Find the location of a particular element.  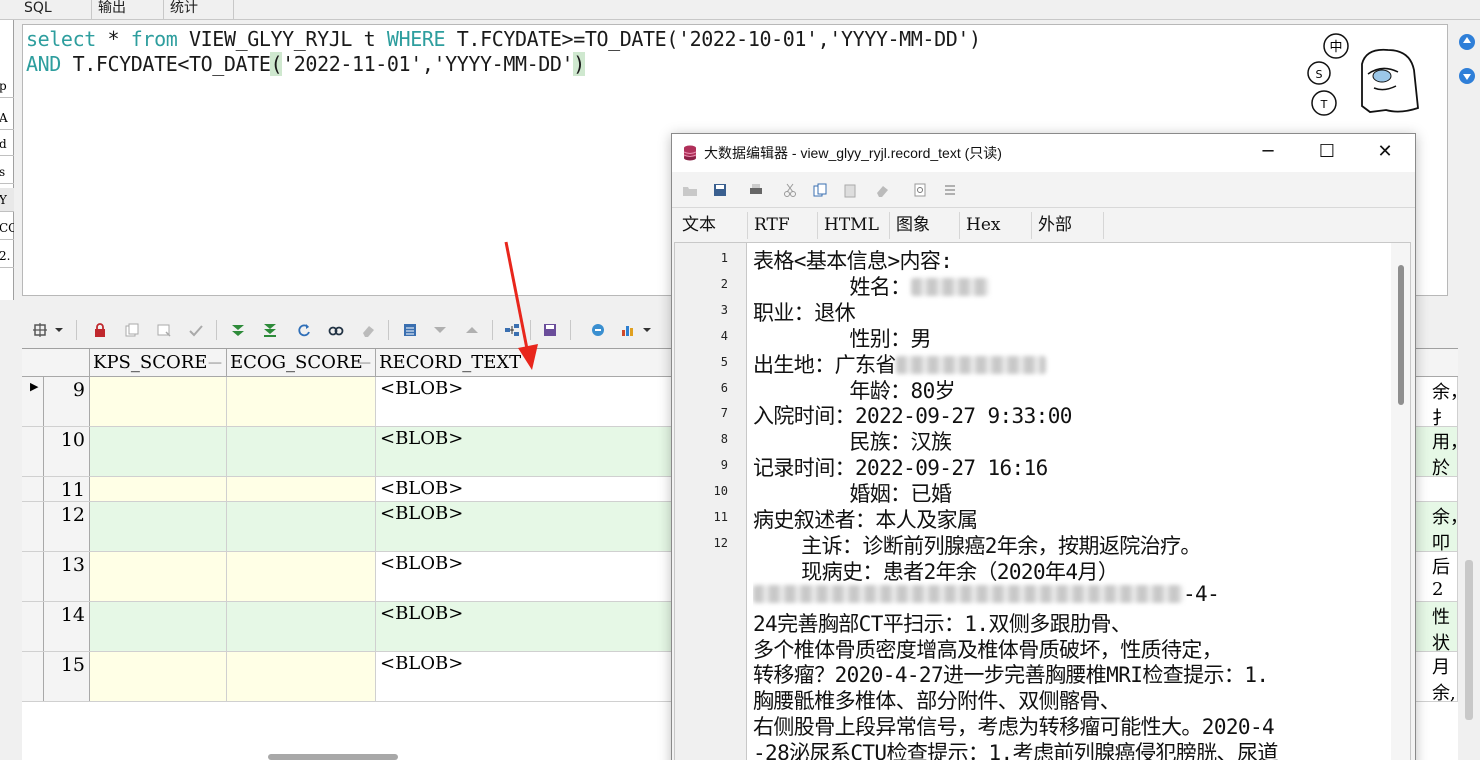

cut-icon is located at coordinates (790, 190).